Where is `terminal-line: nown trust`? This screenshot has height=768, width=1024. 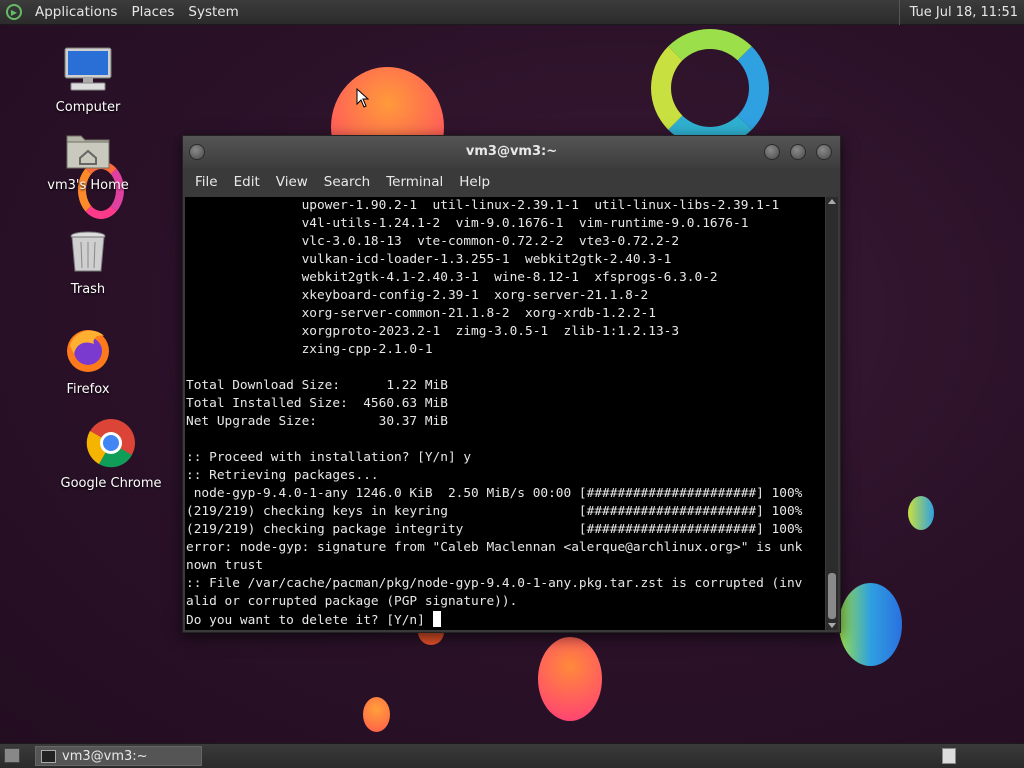
terminal-line: nown trust is located at coordinates (225, 565).